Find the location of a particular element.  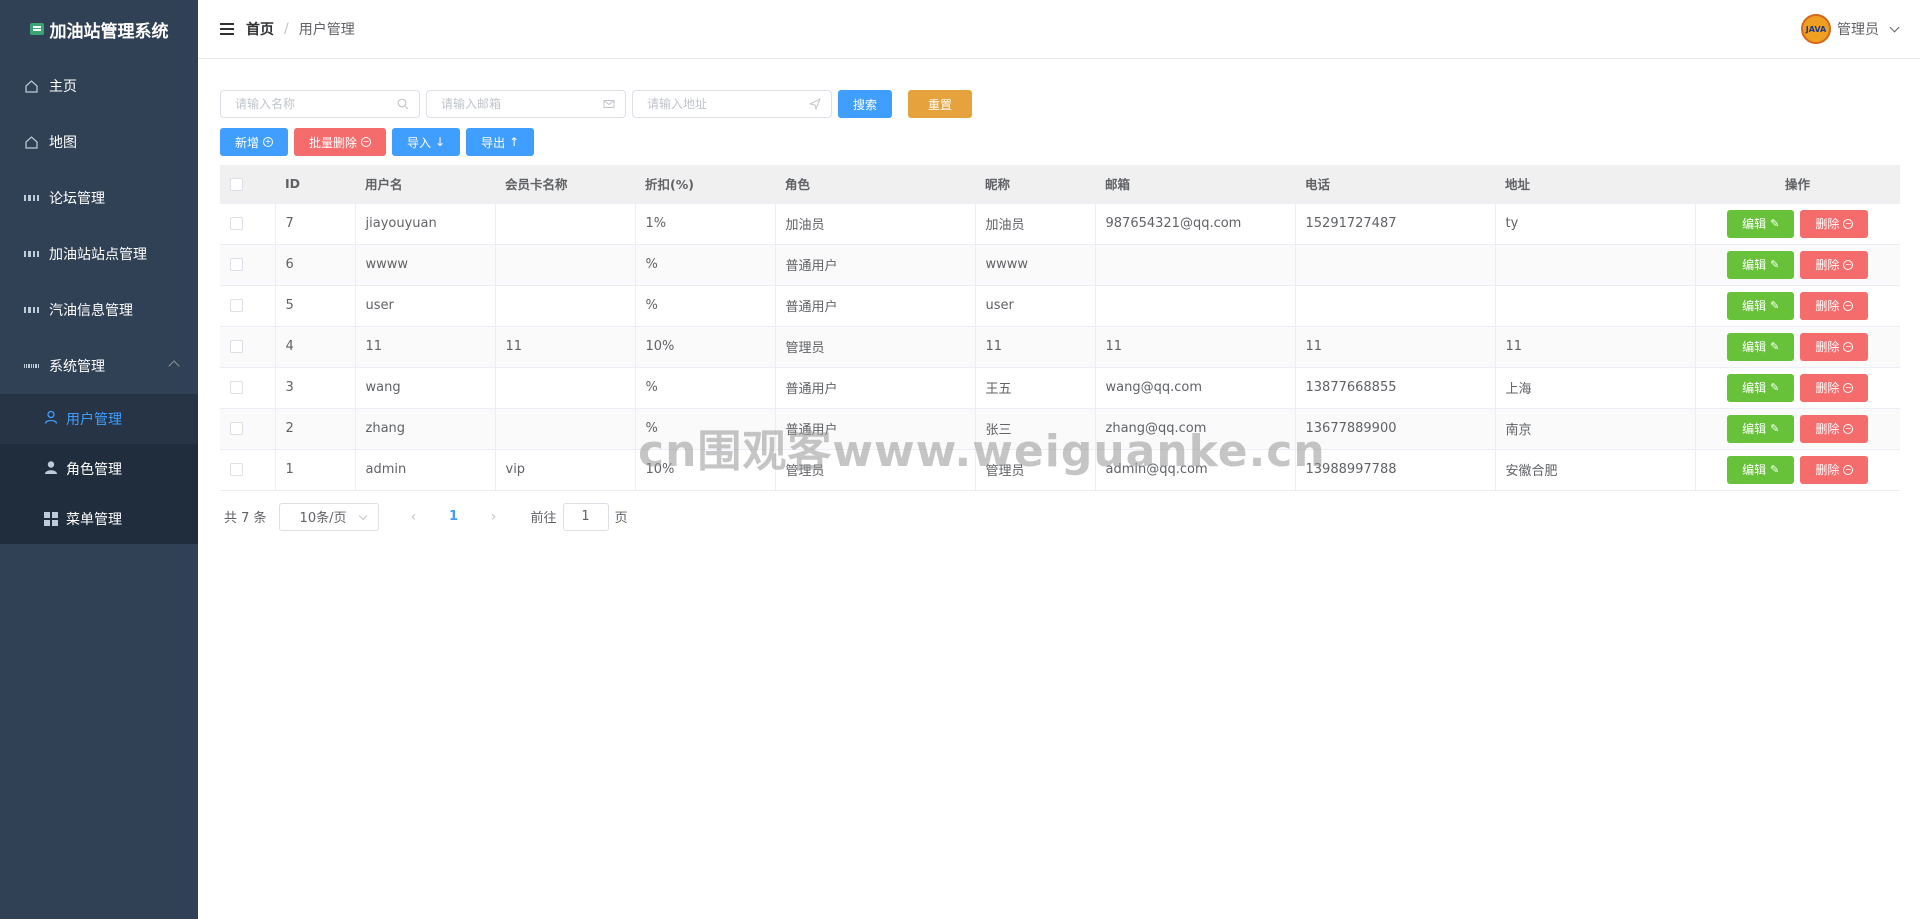

sidebar-item-system: 系统管理 is located at coordinates (99, 366).